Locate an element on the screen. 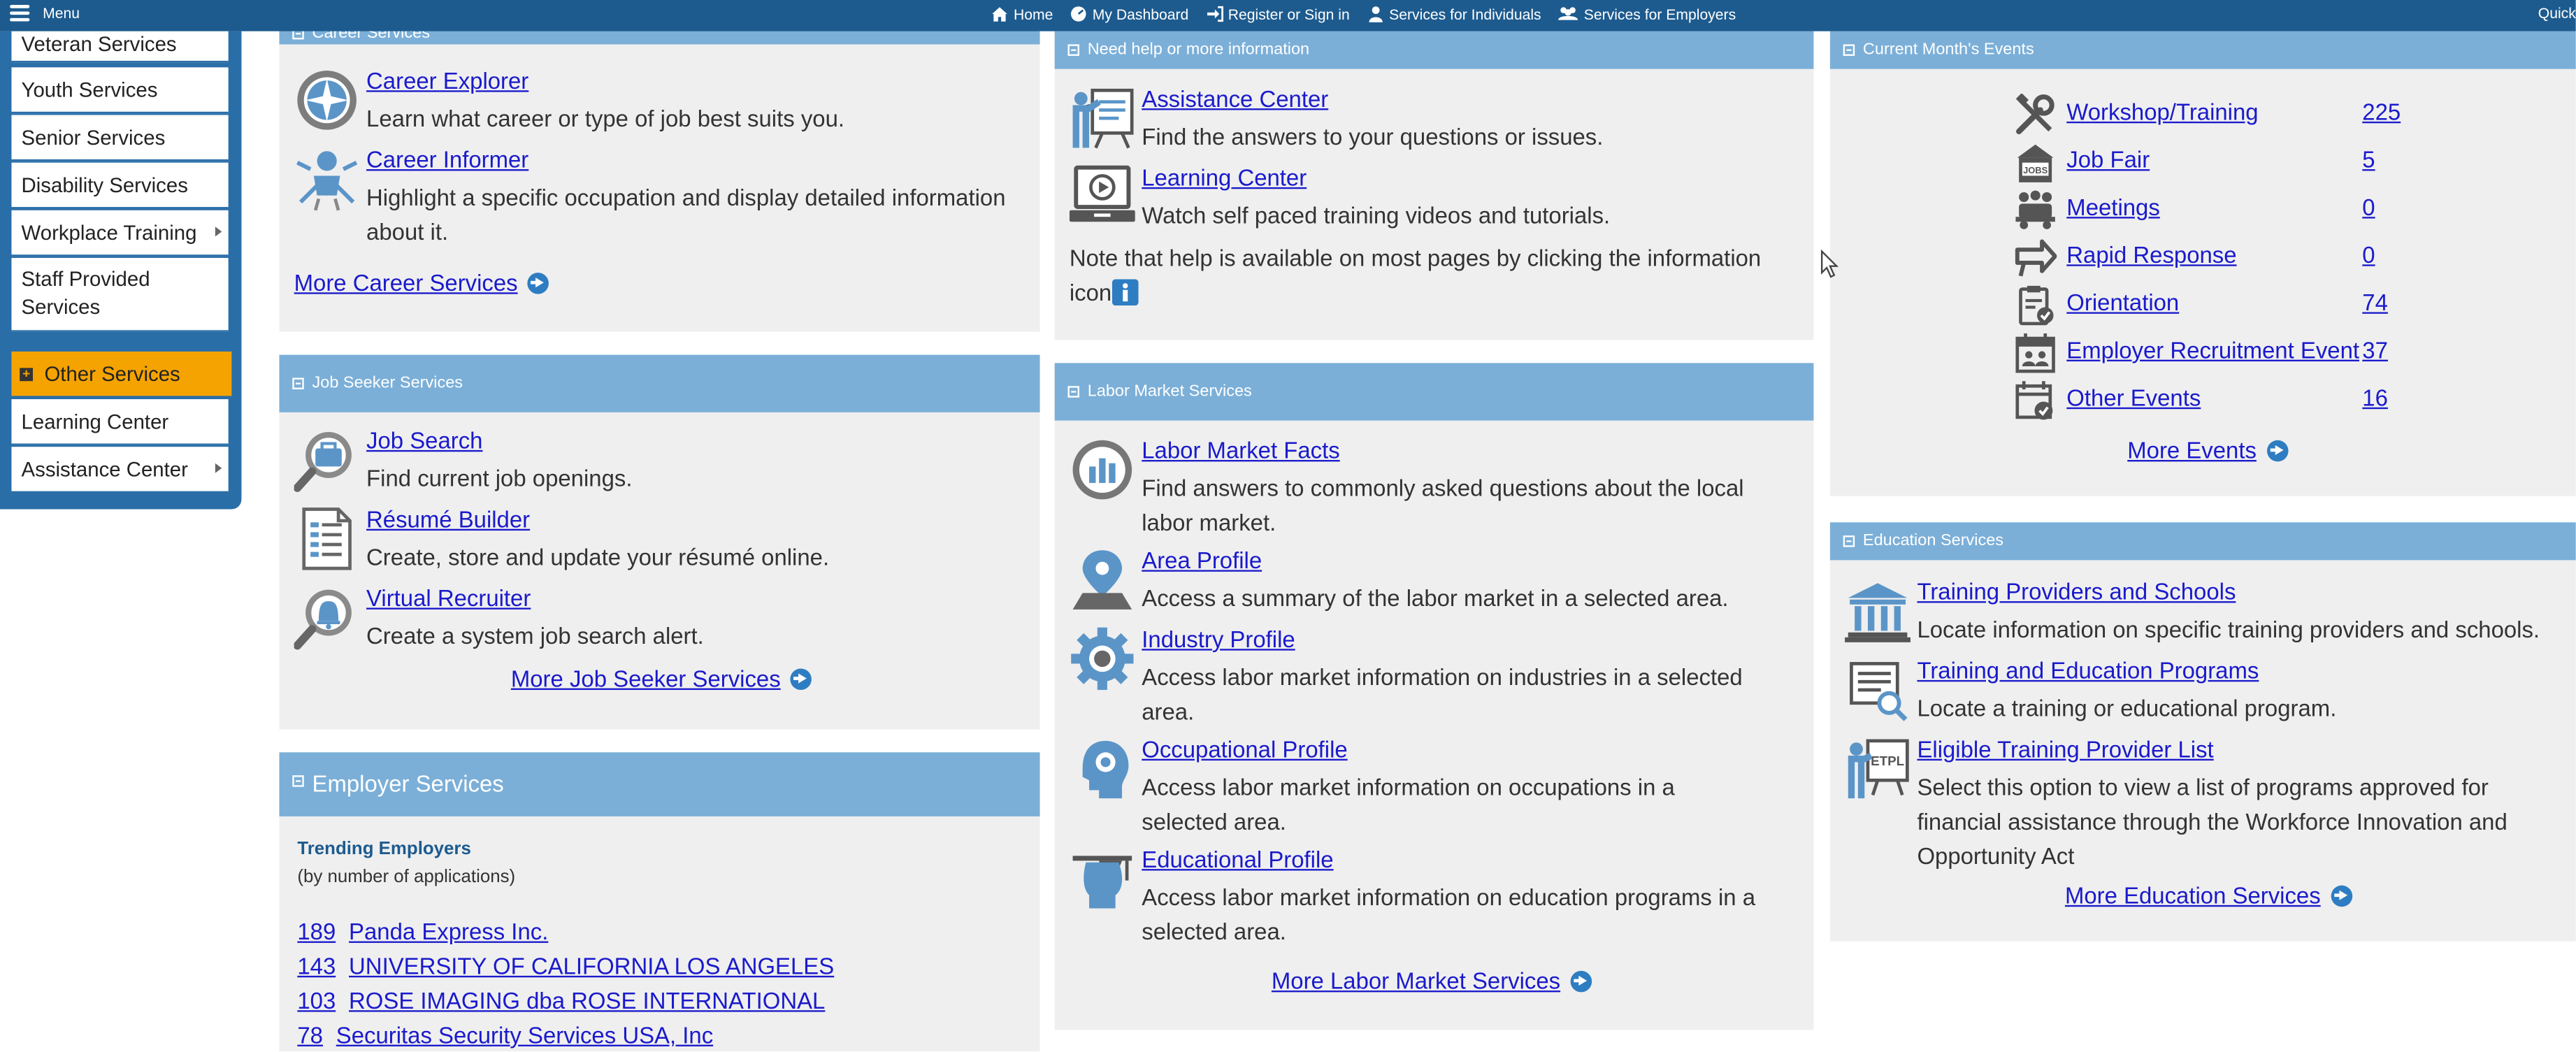 The height and width of the screenshot is (1052, 2576). career-explorer-link: Career Explorer is located at coordinates (447, 80).